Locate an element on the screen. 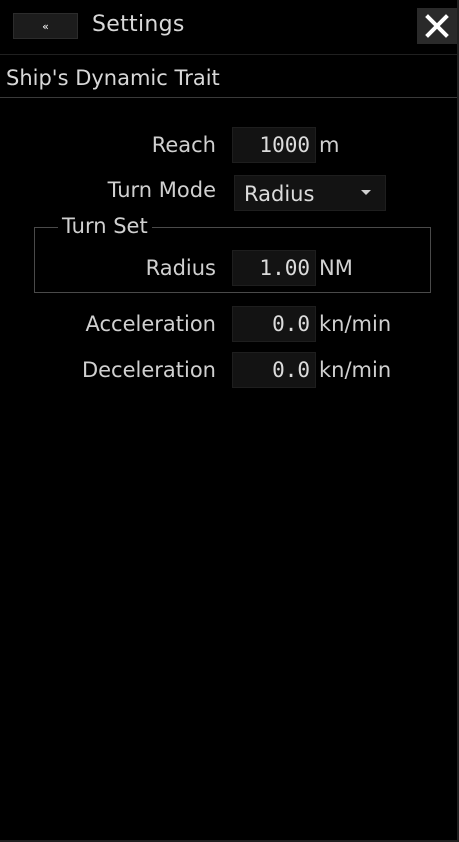 The height and width of the screenshot is (842, 459). deceleration-input: 0.0 is located at coordinates (274, 370).